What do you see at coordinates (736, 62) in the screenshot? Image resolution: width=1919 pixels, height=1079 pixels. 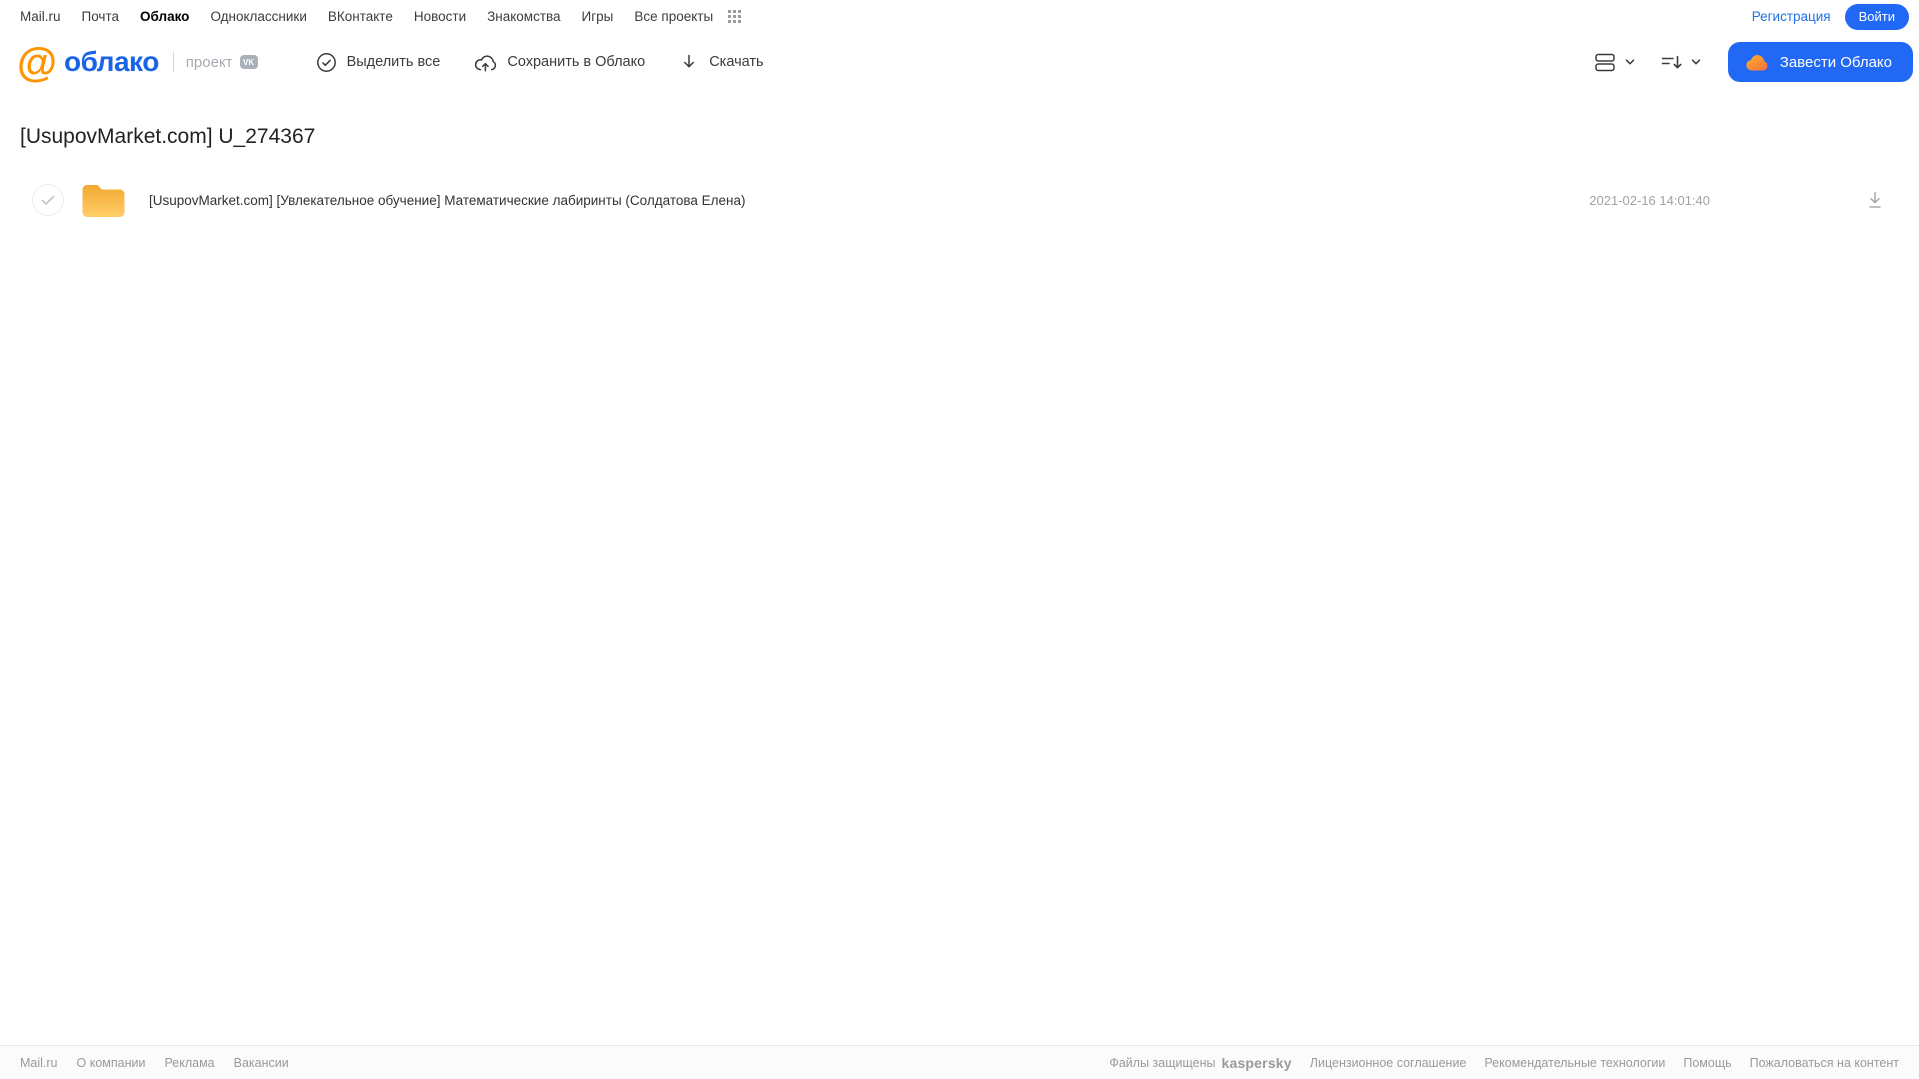 I see `download-label: Скачать` at bounding box center [736, 62].